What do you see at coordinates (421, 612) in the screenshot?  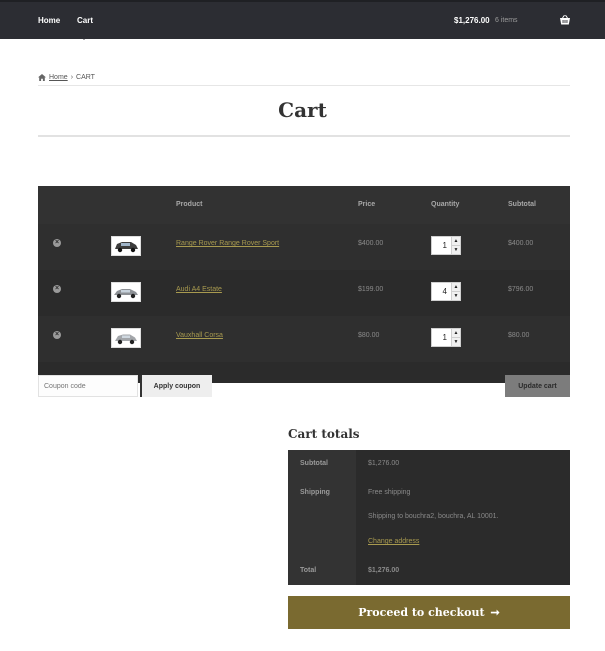 I see `checkout-label: Proceed to checkout` at bounding box center [421, 612].